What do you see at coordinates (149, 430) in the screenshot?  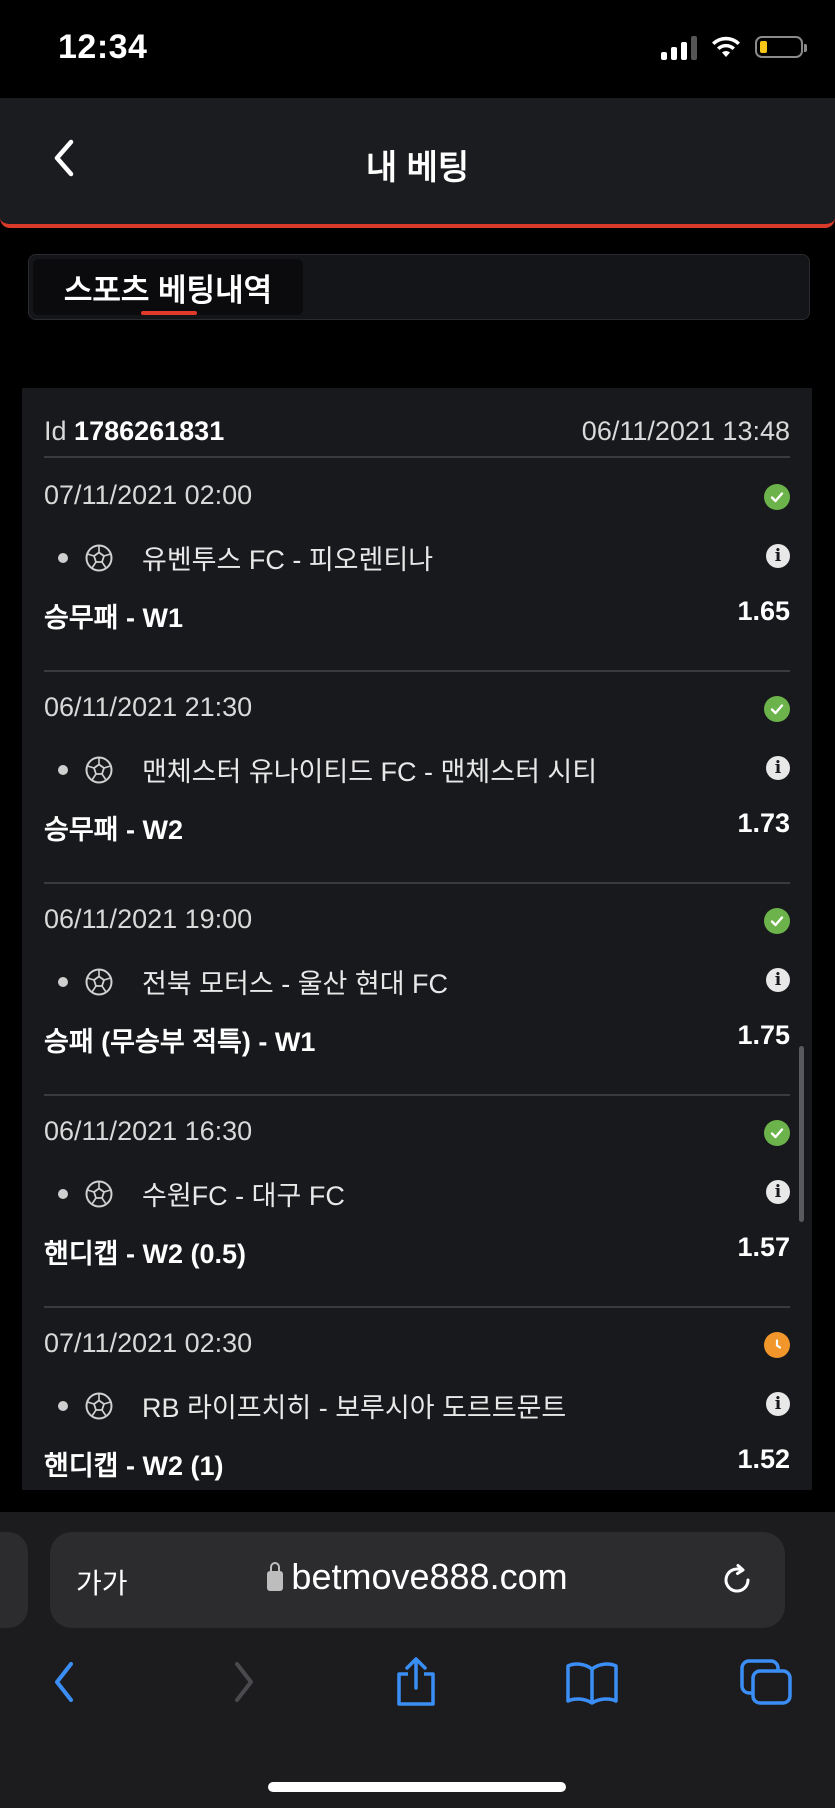 I see `bet-id-value: 1786261831` at bounding box center [149, 430].